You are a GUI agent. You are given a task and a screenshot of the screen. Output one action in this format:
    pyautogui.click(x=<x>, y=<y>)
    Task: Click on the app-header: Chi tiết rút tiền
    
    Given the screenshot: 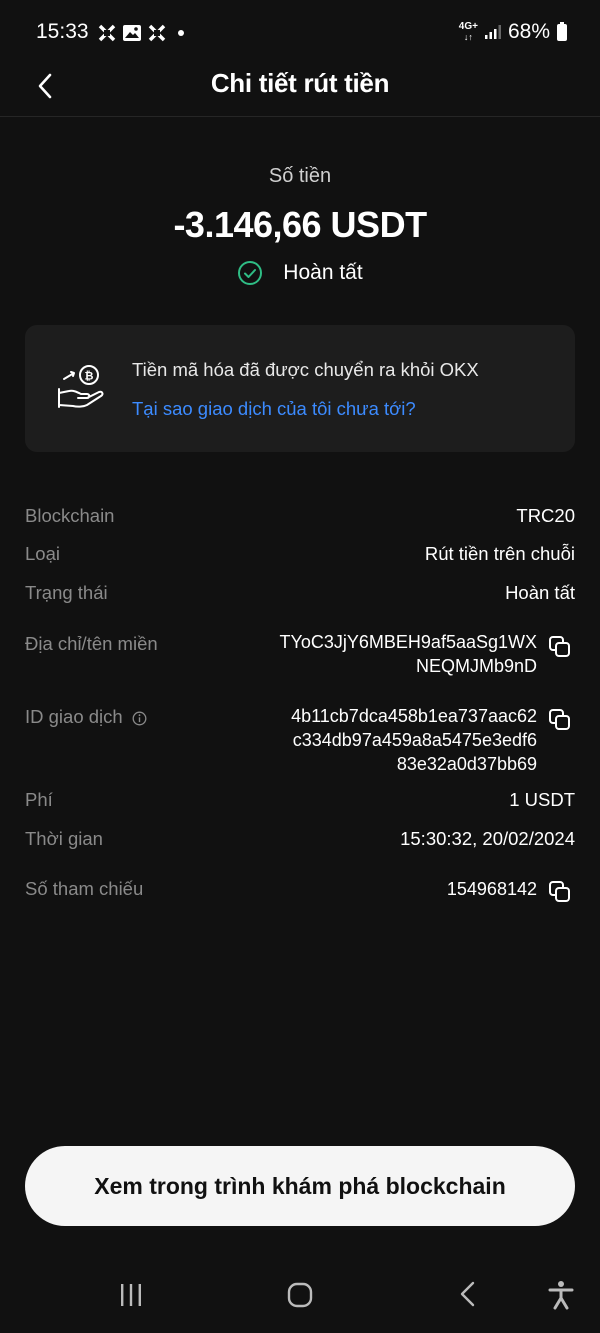 What is the action you would take?
    pyautogui.click(x=300, y=90)
    